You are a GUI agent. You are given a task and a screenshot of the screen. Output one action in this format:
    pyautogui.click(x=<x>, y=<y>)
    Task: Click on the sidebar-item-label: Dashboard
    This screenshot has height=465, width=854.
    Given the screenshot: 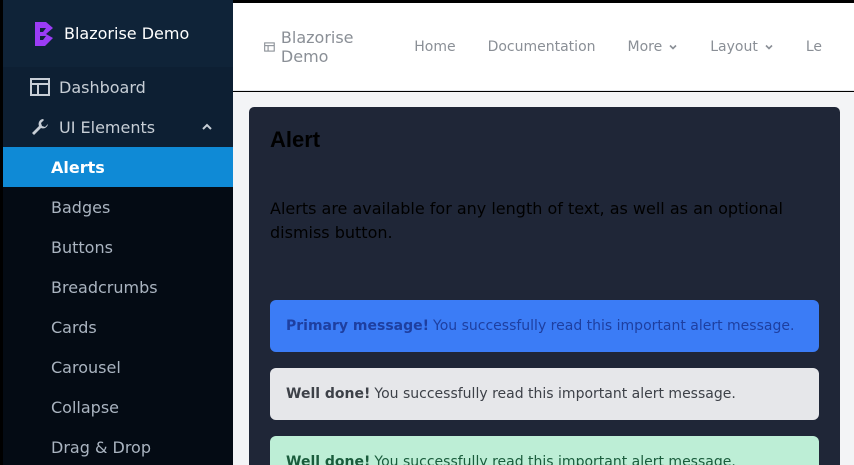 What is the action you would take?
    pyautogui.click(x=102, y=87)
    